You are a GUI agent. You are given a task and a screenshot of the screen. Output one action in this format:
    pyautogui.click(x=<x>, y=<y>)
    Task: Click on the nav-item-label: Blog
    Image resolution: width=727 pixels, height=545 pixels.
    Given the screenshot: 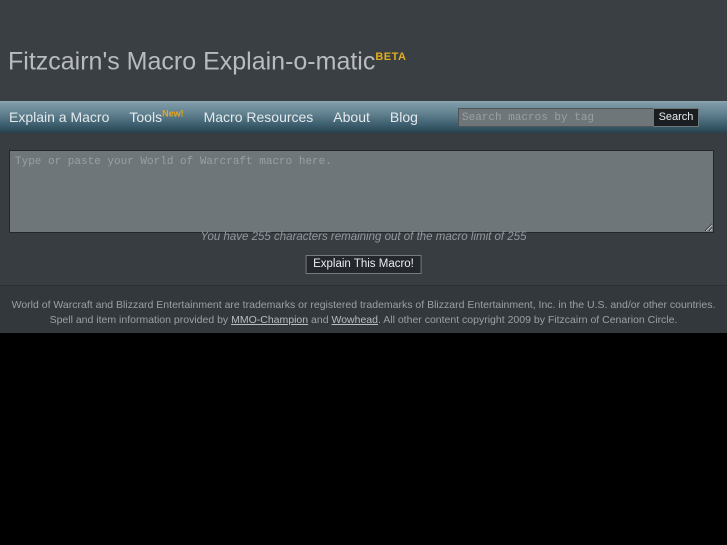 What is the action you would take?
    pyautogui.click(x=403, y=117)
    